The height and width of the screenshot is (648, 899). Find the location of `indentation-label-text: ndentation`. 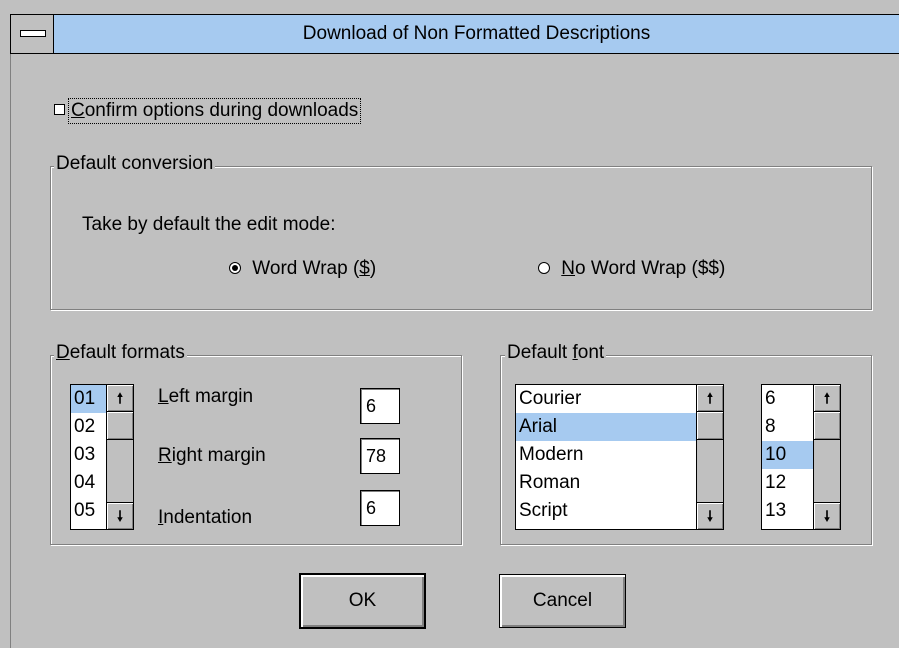

indentation-label-text: ndentation is located at coordinates (208, 517).